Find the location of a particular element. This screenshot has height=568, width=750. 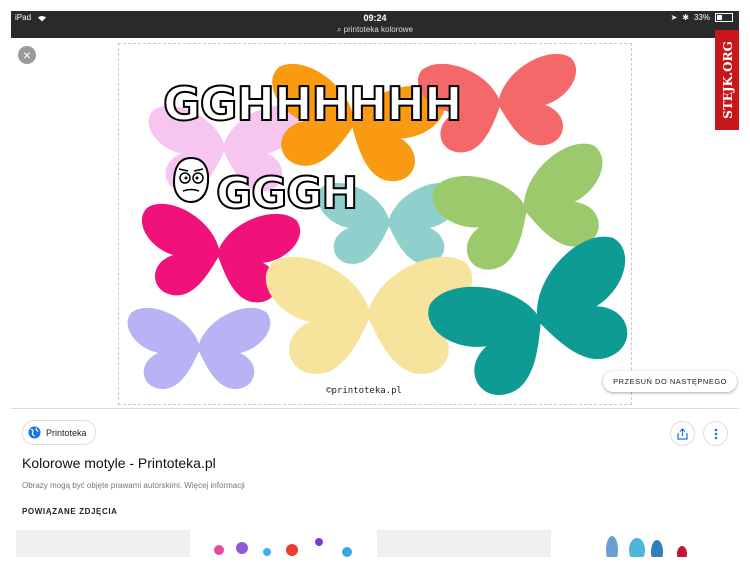

watermark-badge: STEJK.ORG is located at coordinates (727, 80).